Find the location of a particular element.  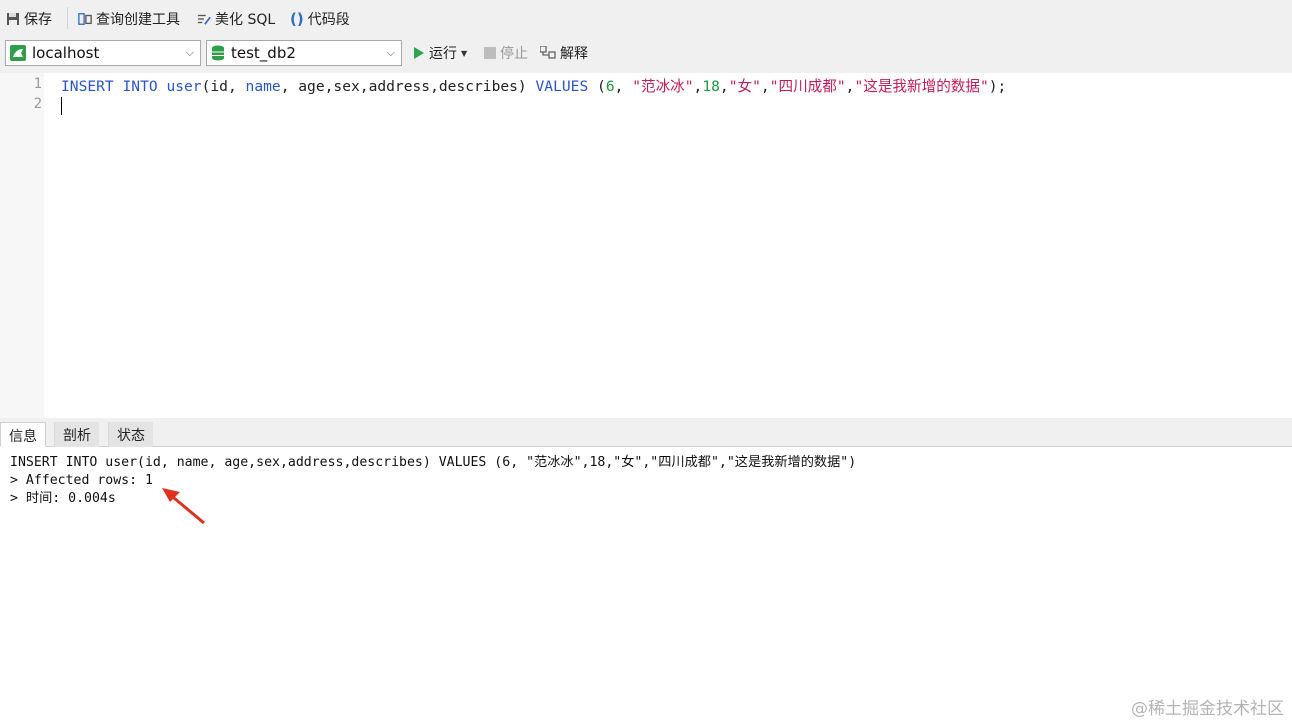

sql-string: "这是我新增的数据" is located at coordinates (921, 86).